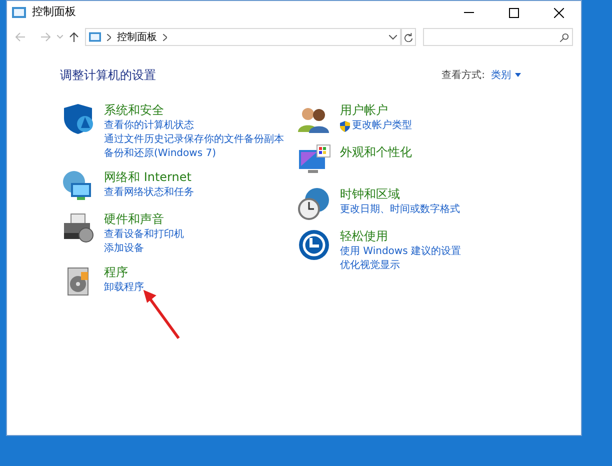 The image size is (612, 466). What do you see at coordinates (564, 37) in the screenshot?
I see `search-icon` at bounding box center [564, 37].